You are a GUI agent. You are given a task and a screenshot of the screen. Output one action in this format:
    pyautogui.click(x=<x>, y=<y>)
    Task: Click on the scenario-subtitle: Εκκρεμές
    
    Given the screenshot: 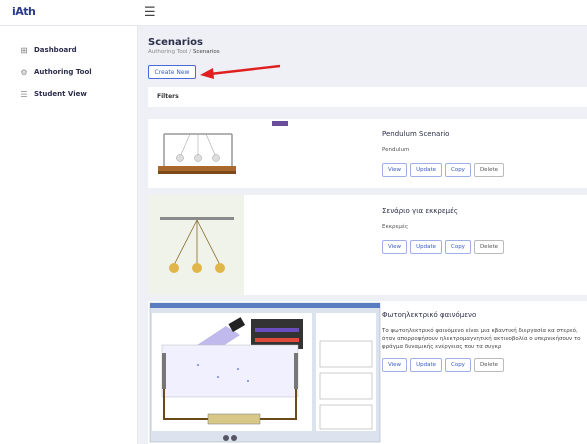 What is the action you would take?
    pyautogui.click(x=395, y=227)
    